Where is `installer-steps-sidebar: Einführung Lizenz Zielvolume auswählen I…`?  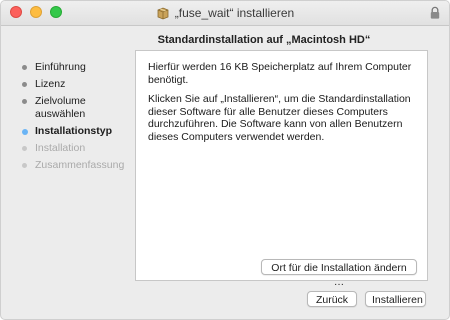 installer-steps-sidebar: Einführung Lizenz Zielvolume auswählen I… is located at coordinates (76, 118).